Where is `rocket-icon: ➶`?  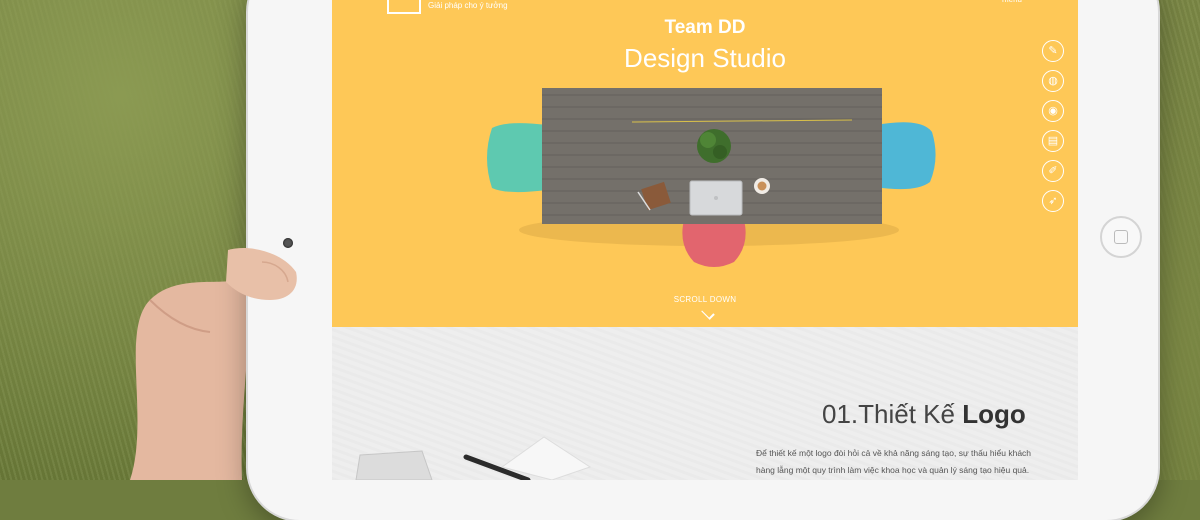 rocket-icon: ➶ is located at coordinates (1053, 201).